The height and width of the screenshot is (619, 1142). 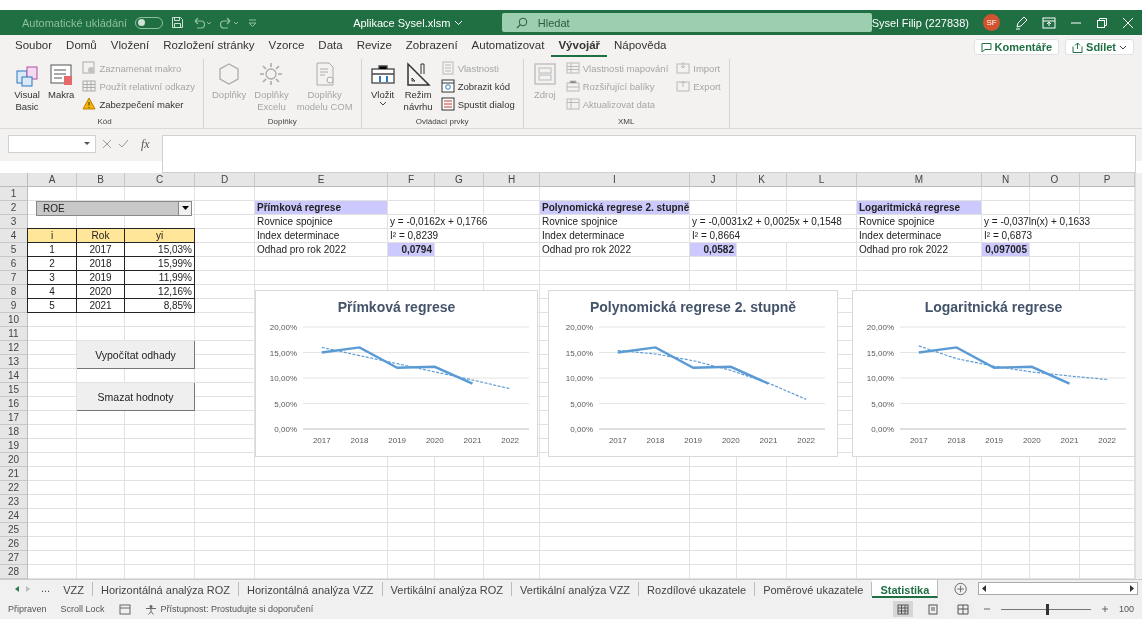 What do you see at coordinates (34, 48) in the screenshot?
I see `menu-tab: Soubor` at bounding box center [34, 48].